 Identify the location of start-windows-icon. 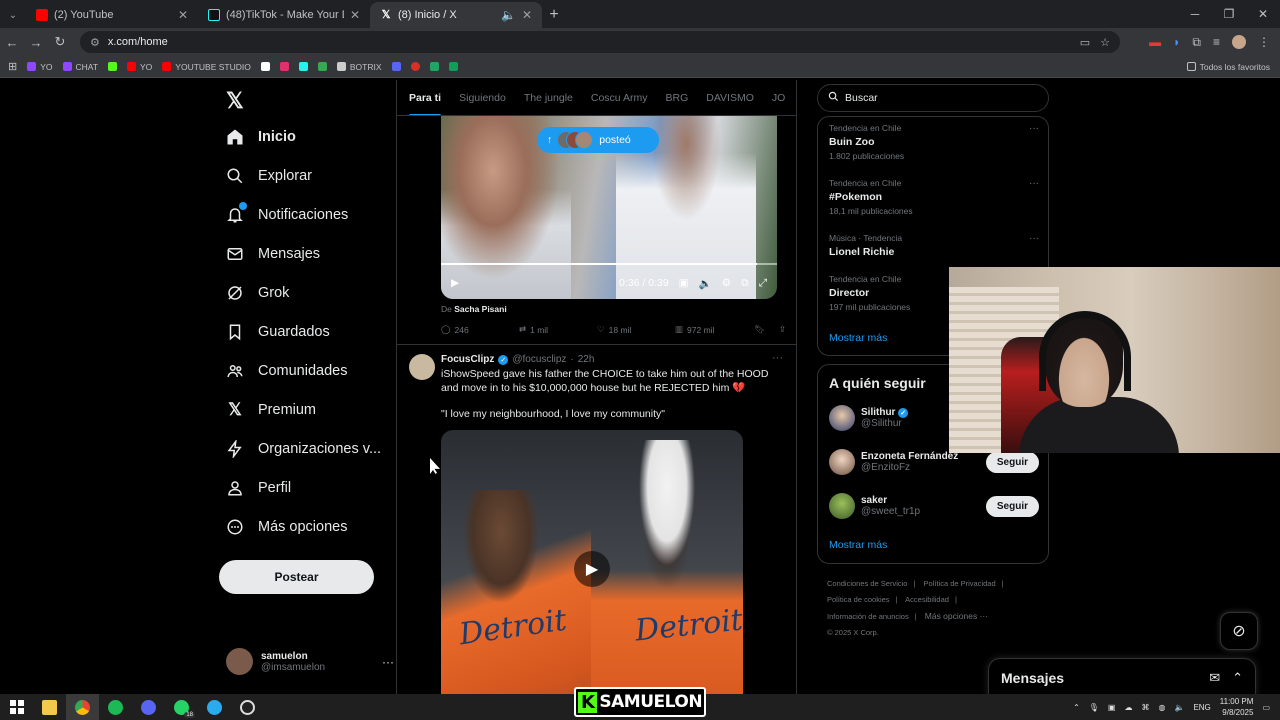
(16, 707).